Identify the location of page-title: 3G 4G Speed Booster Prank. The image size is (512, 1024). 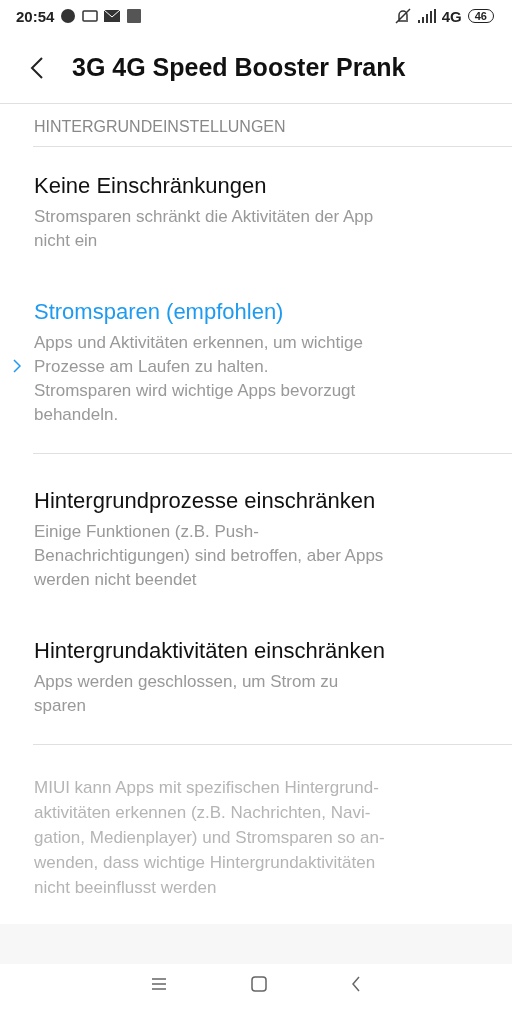
(239, 67).